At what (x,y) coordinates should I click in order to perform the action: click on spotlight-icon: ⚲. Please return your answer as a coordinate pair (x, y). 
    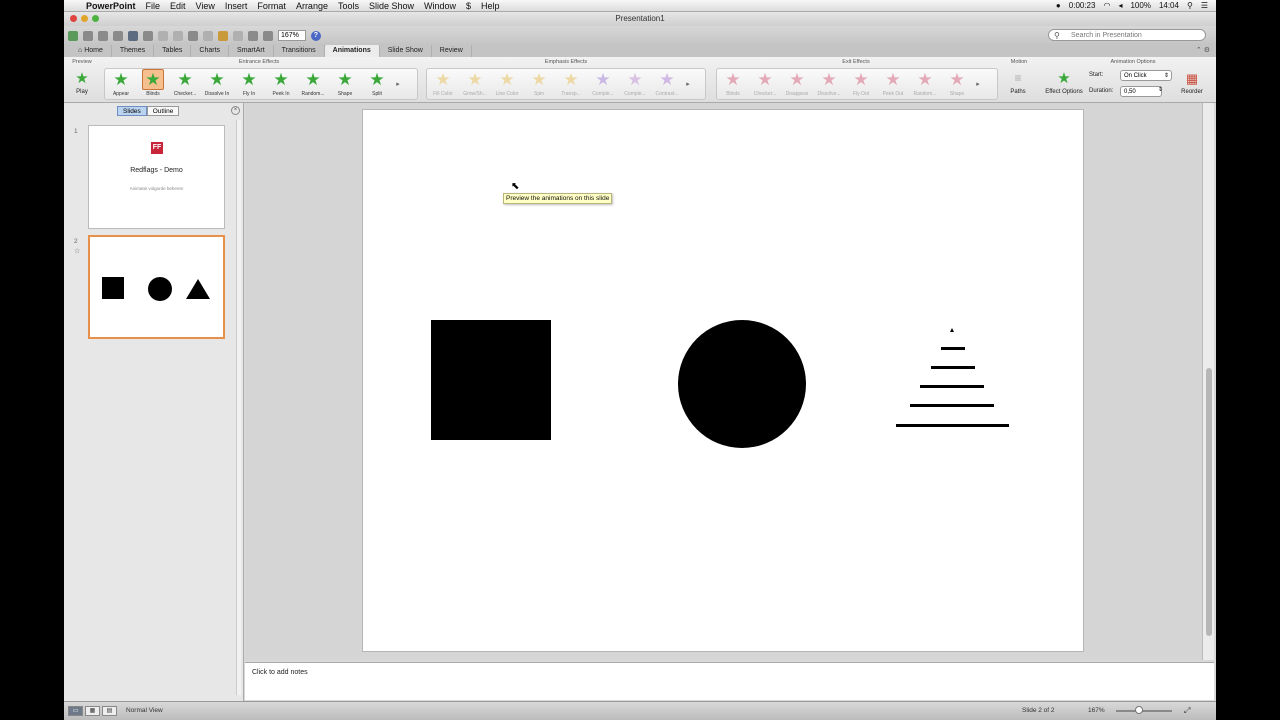
    Looking at the image, I should click on (1190, 6).